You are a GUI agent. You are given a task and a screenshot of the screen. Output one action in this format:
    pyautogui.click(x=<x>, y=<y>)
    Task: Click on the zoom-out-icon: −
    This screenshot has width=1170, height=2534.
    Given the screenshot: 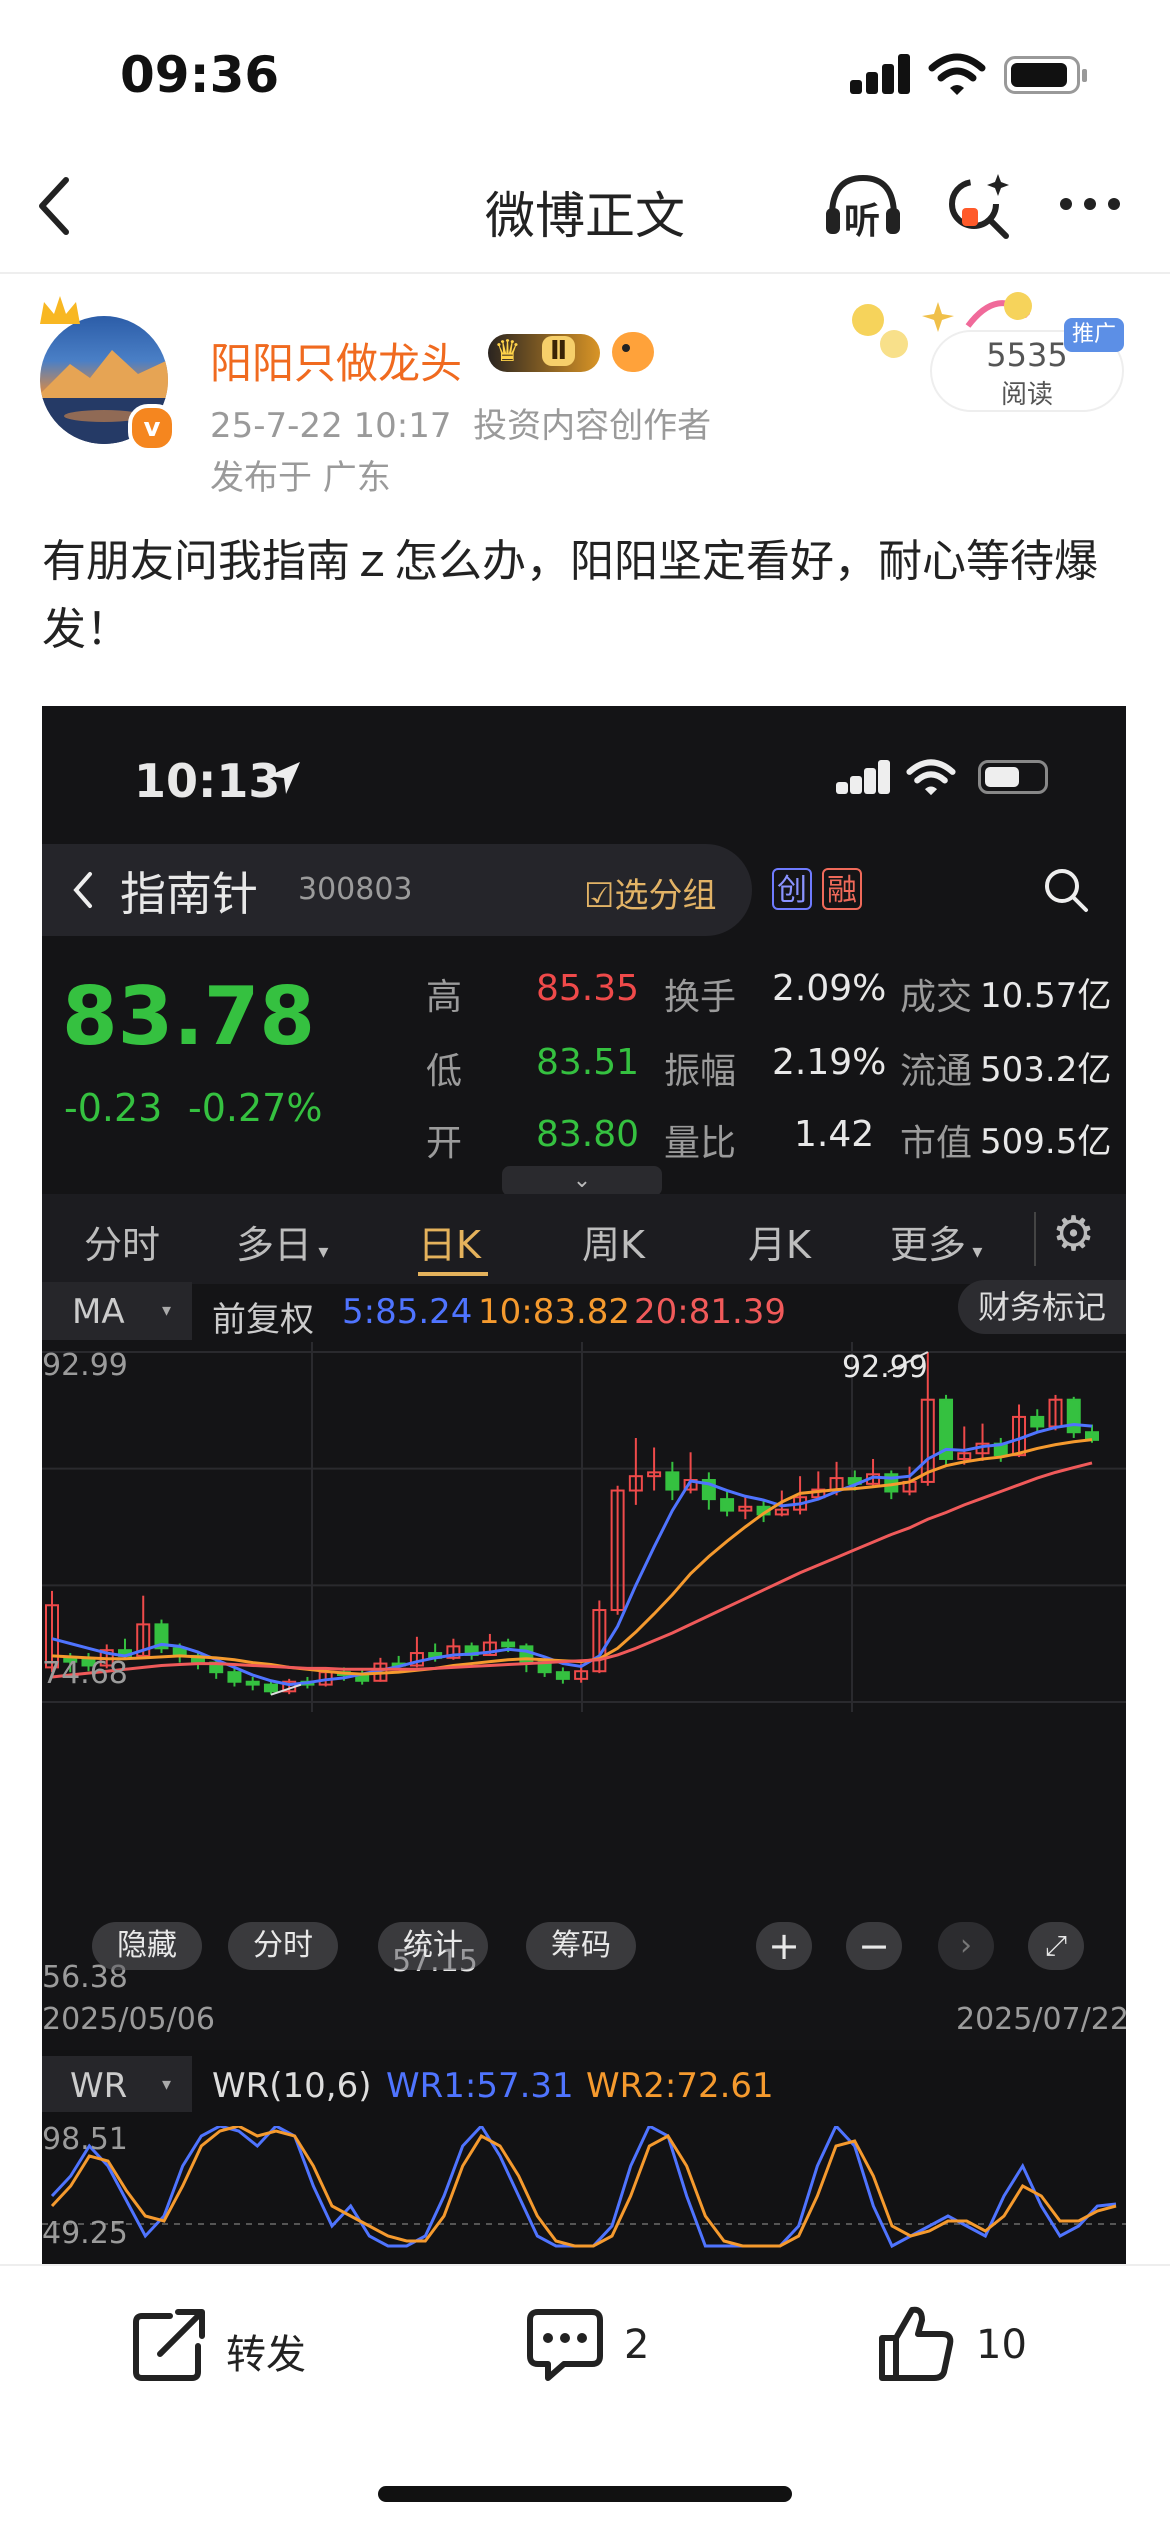 What is the action you would take?
    pyautogui.click(x=874, y=1946)
    